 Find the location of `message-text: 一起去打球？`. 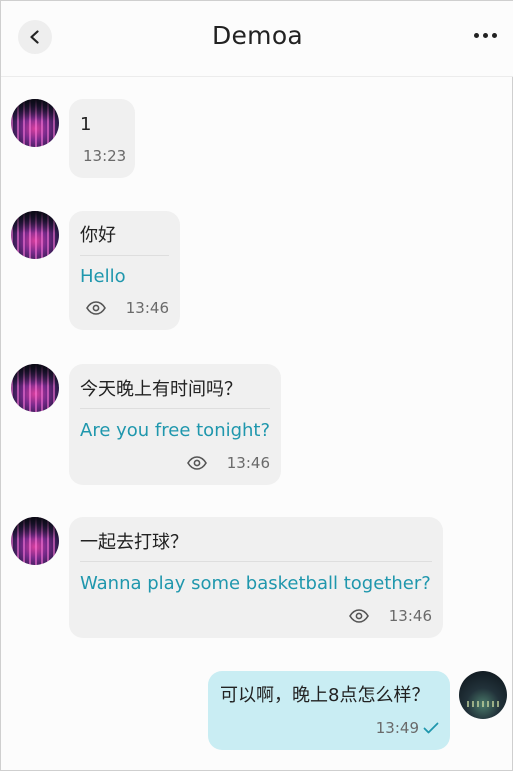

message-text: 一起去打球？ is located at coordinates (134, 542).